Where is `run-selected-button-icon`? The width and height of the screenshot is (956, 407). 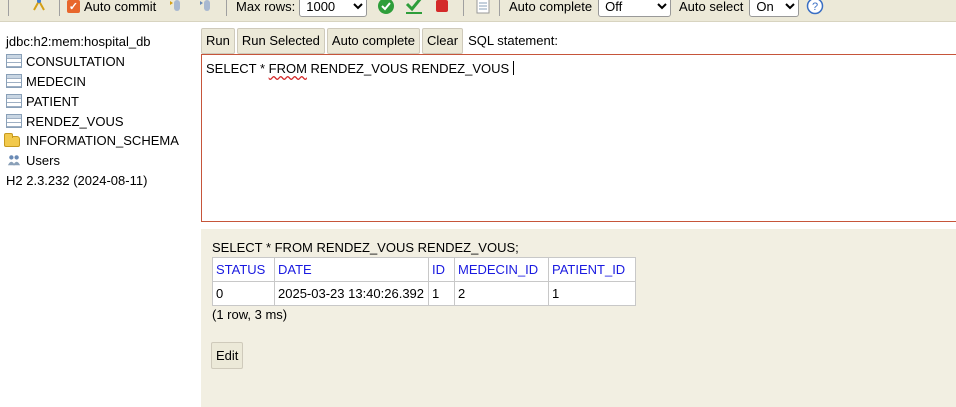
run-selected-button-icon is located at coordinates (414, 10).